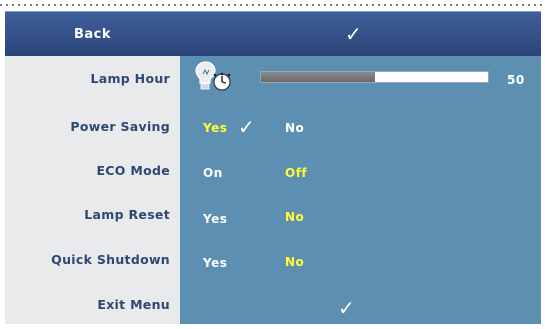 Image resolution: width=545 pixels, height=329 pixels. What do you see at coordinates (246, 127) in the screenshot?
I see `power-saving-checkmark-icon: ✓` at bounding box center [246, 127].